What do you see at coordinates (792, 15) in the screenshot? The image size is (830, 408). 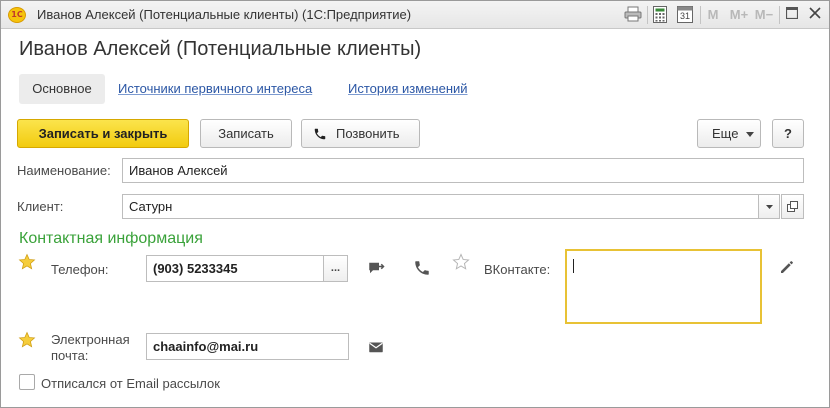 I see `maximize-icon` at bounding box center [792, 15].